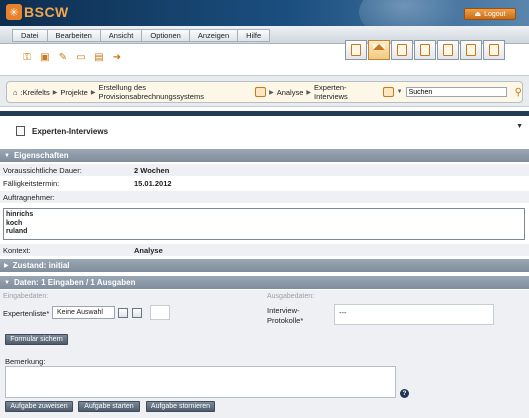 The image size is (529, 418). What do you see at coordinates (343, 312) in the screenshot?
I see `output-value: ---` at bounding box center [343, 312].